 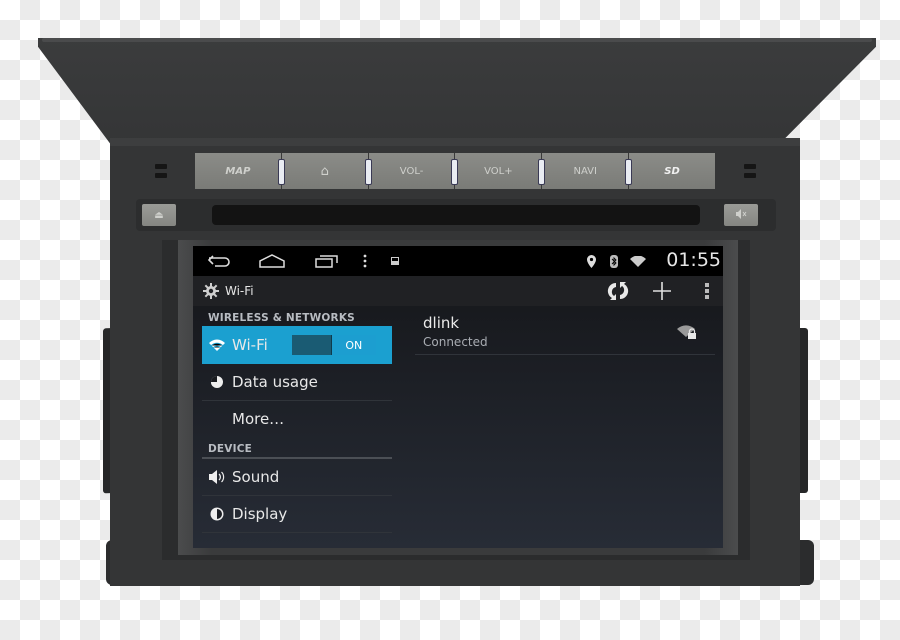 I want to click on map-button: MAP, so click(x=240, y=171).